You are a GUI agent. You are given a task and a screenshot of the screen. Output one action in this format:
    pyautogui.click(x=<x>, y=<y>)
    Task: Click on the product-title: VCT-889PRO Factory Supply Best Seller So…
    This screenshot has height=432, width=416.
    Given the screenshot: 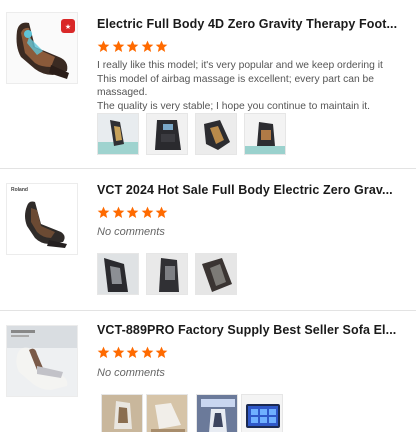 What is the action you would take?
    pyautogui.click(x=253, y=330)
    